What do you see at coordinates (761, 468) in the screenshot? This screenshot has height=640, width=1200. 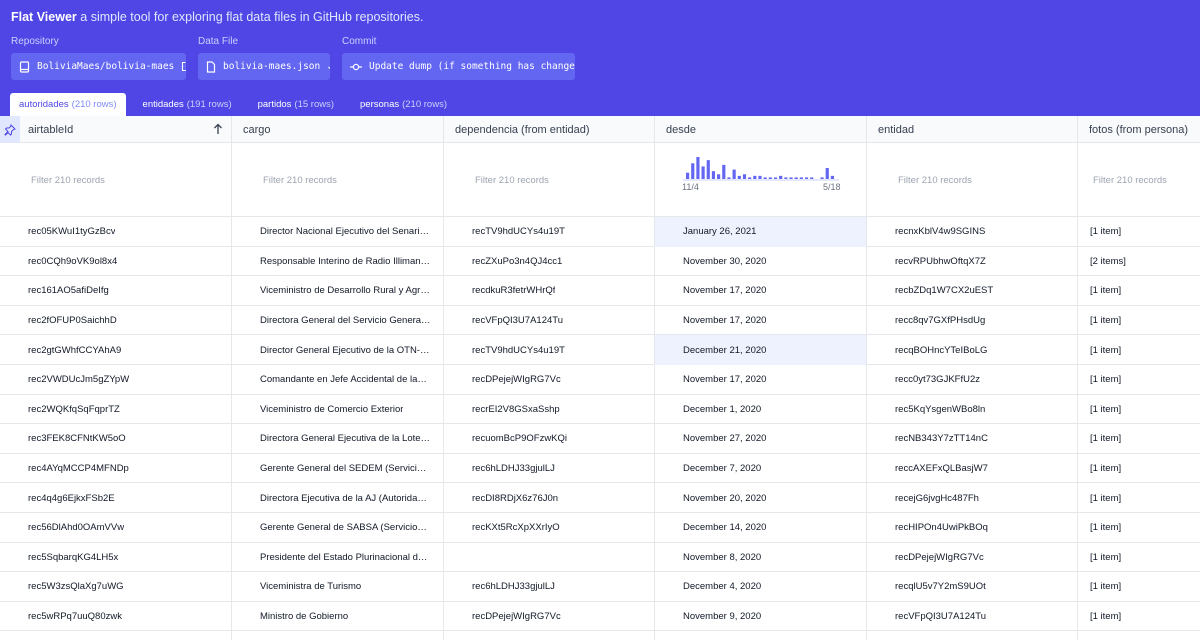 I see `cell-desde: December 7, 2020` at bounding box center [761, 468].